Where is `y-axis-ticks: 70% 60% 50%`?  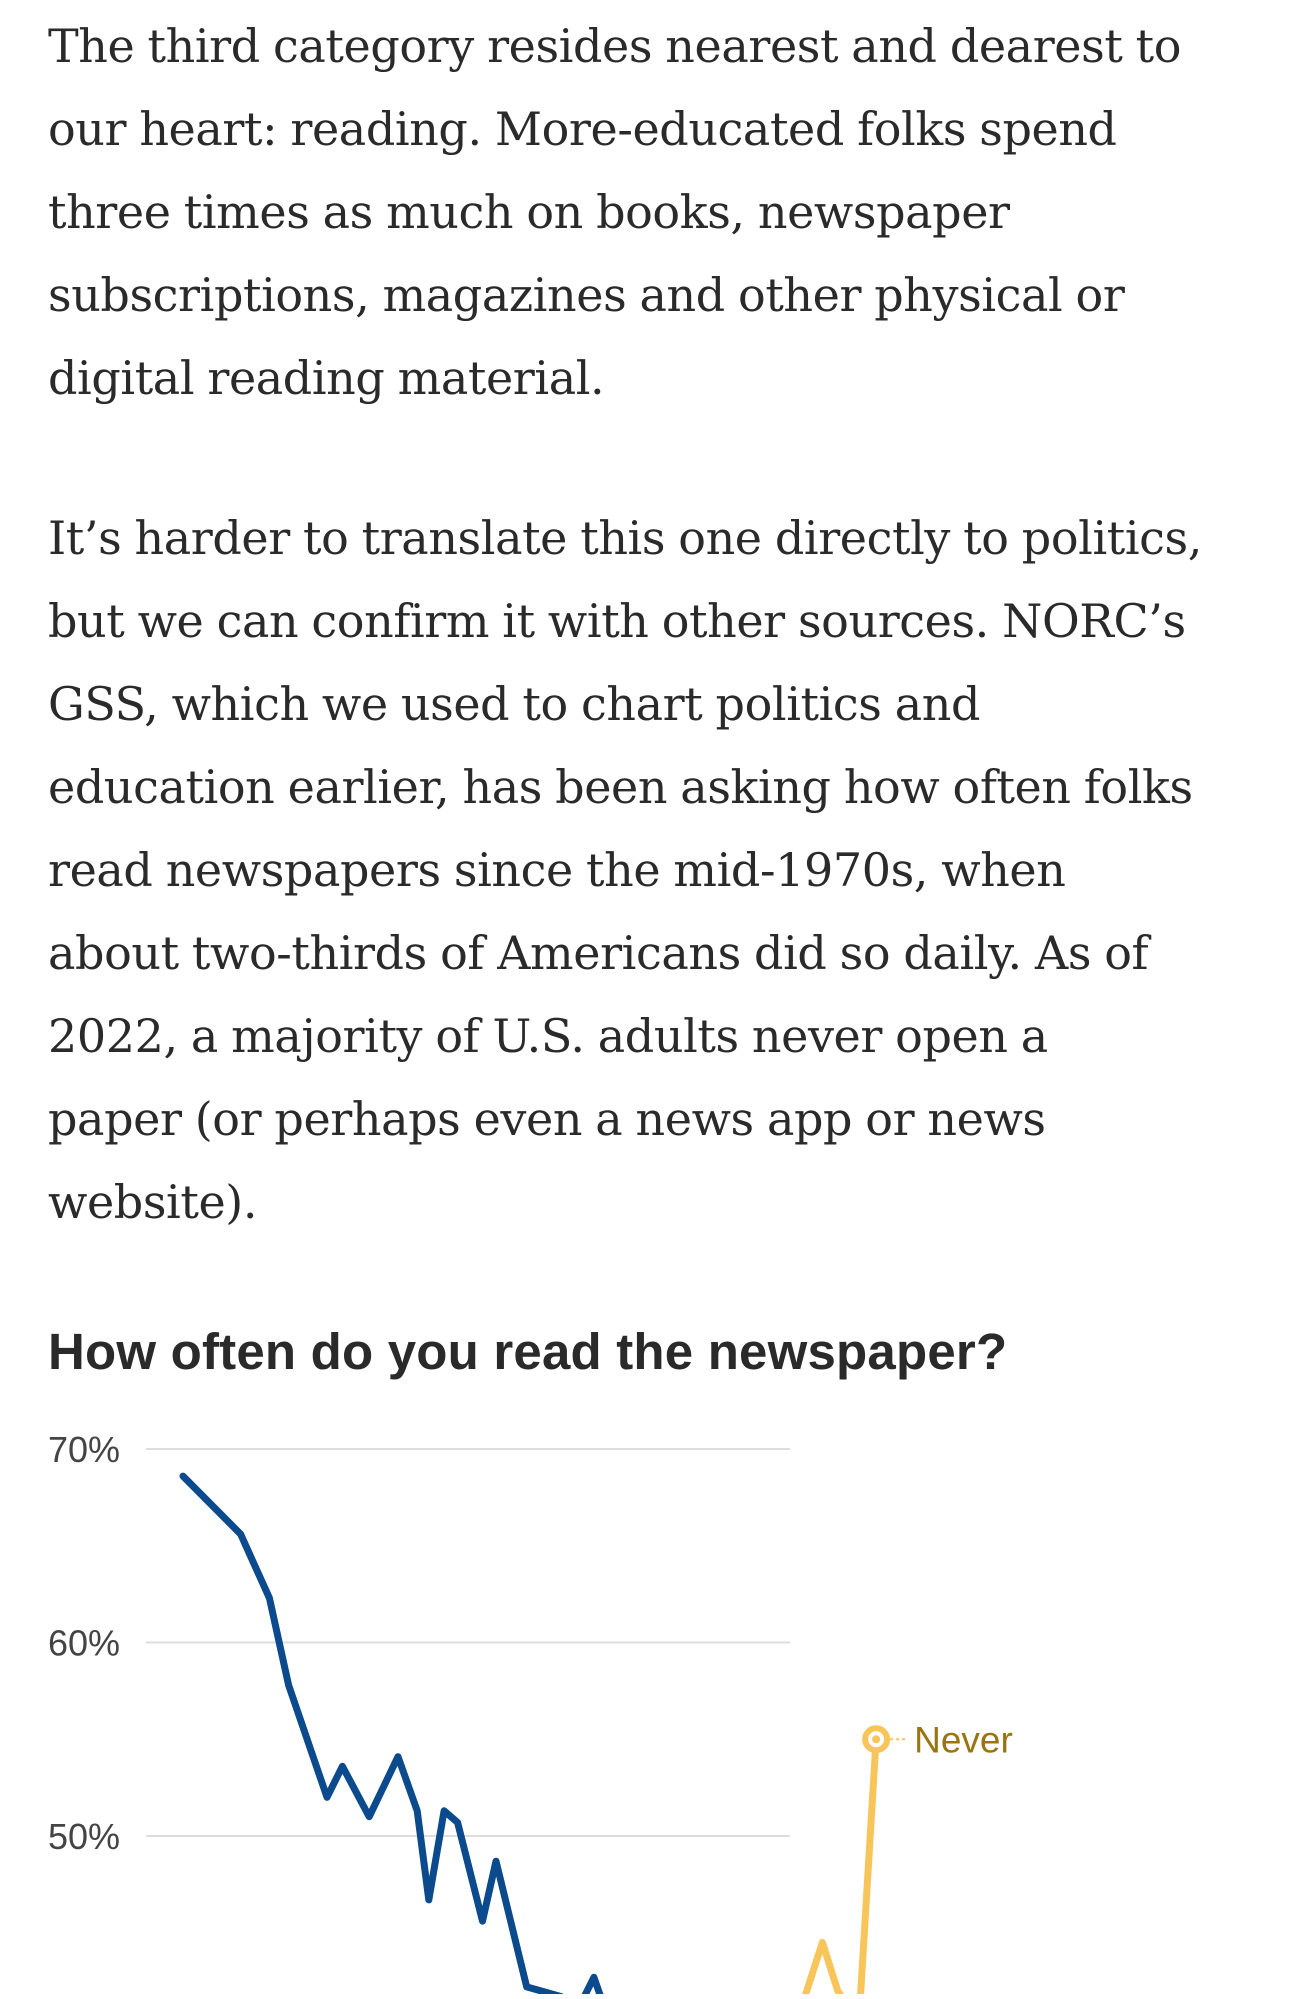 y-axis-ticks: 70% 60% 50% is located at coordinates (84, 1643).